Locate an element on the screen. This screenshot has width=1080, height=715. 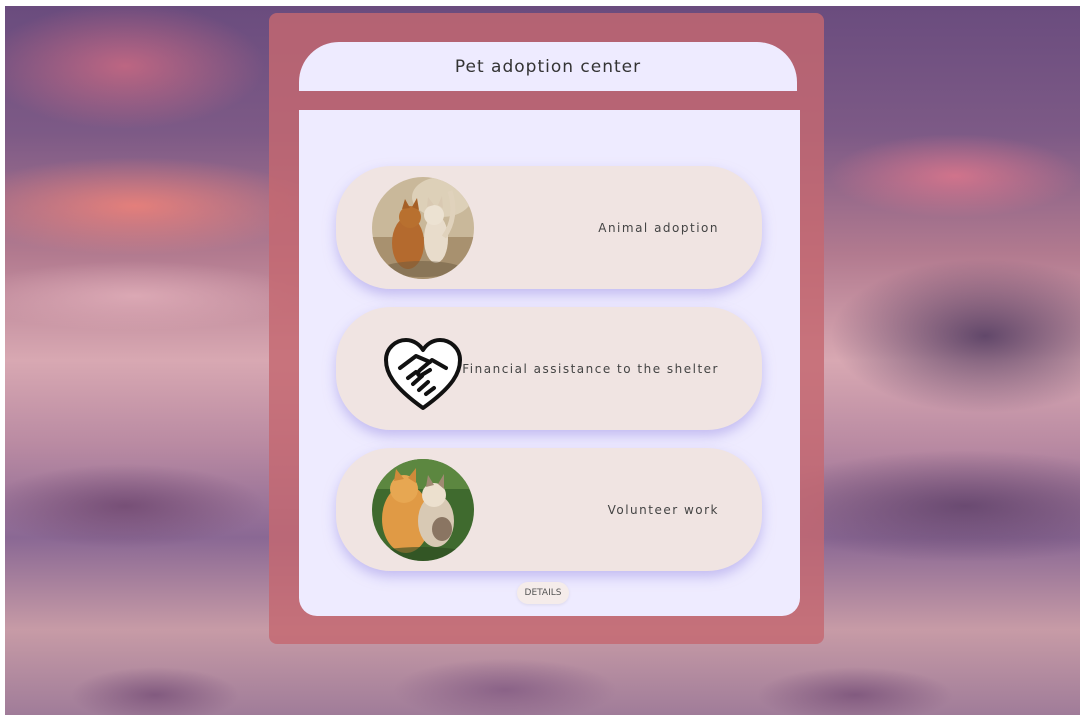
option-label: Animal adoption is located at coordinates (658, 227).